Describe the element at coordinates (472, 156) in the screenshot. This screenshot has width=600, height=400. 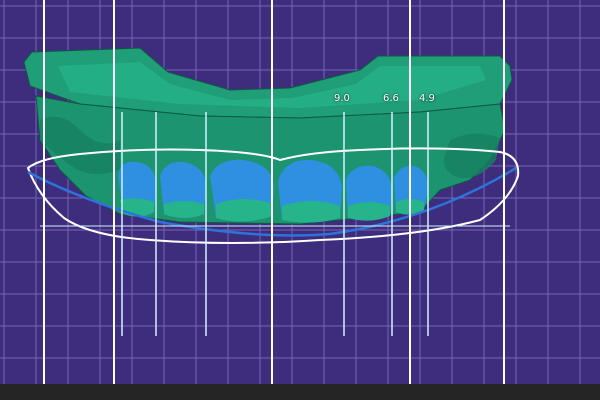
I see `model-gum-shading-right` at that location.